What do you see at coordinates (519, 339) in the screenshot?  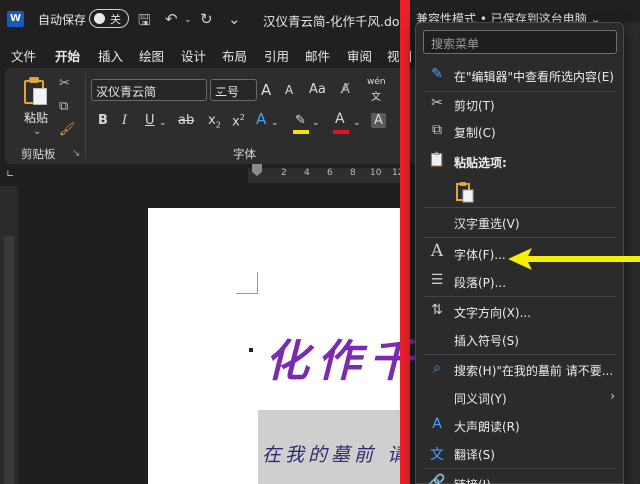 I see `menu-item-insert-symbol: 插入符号(S)` at bounding box center [519, 339].